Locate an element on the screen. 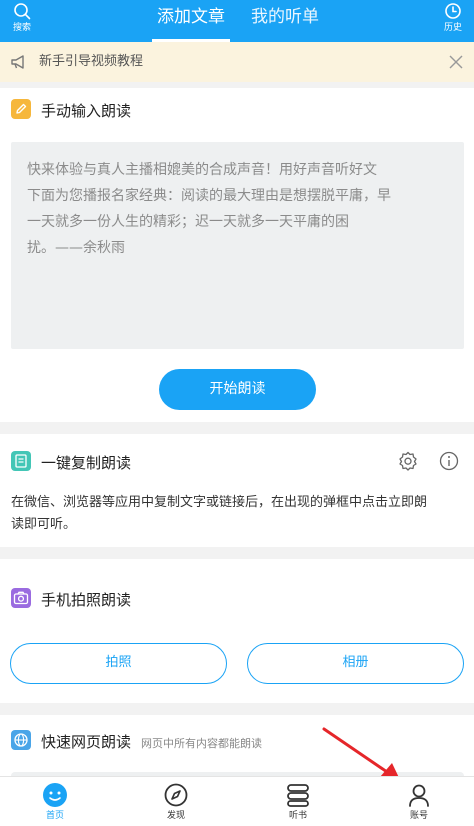 The height and width of the screenshot is (826, 474). nav-account: 账号 is located at coordinates (419, 801).